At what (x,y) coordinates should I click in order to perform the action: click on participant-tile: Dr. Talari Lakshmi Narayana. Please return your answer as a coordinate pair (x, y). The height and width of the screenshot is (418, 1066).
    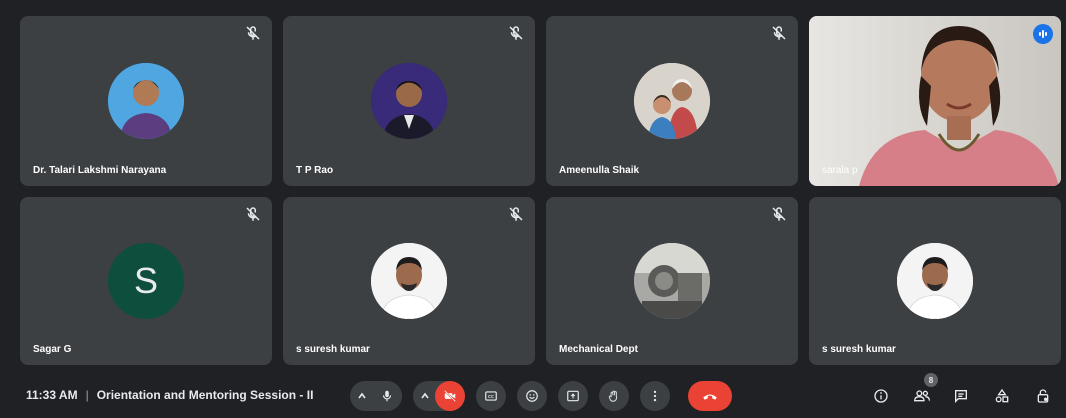
    Looking at the image, I should click on (146, 101).